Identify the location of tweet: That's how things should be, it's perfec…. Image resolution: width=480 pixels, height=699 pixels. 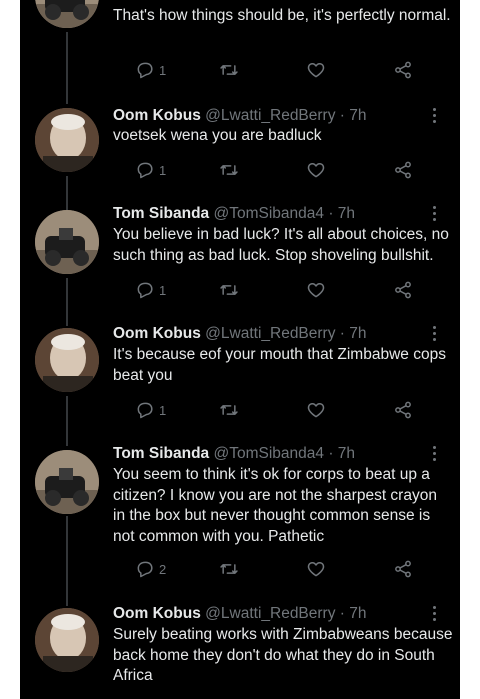
(240, 50).